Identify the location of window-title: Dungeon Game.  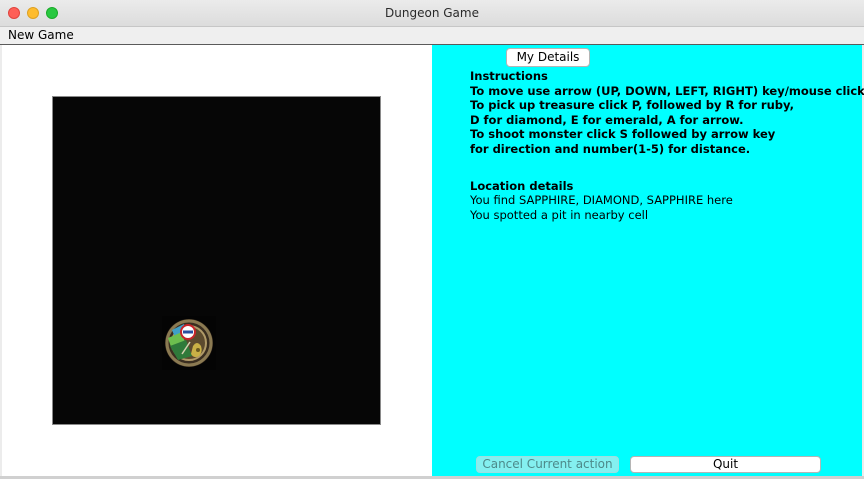
(432, 13).